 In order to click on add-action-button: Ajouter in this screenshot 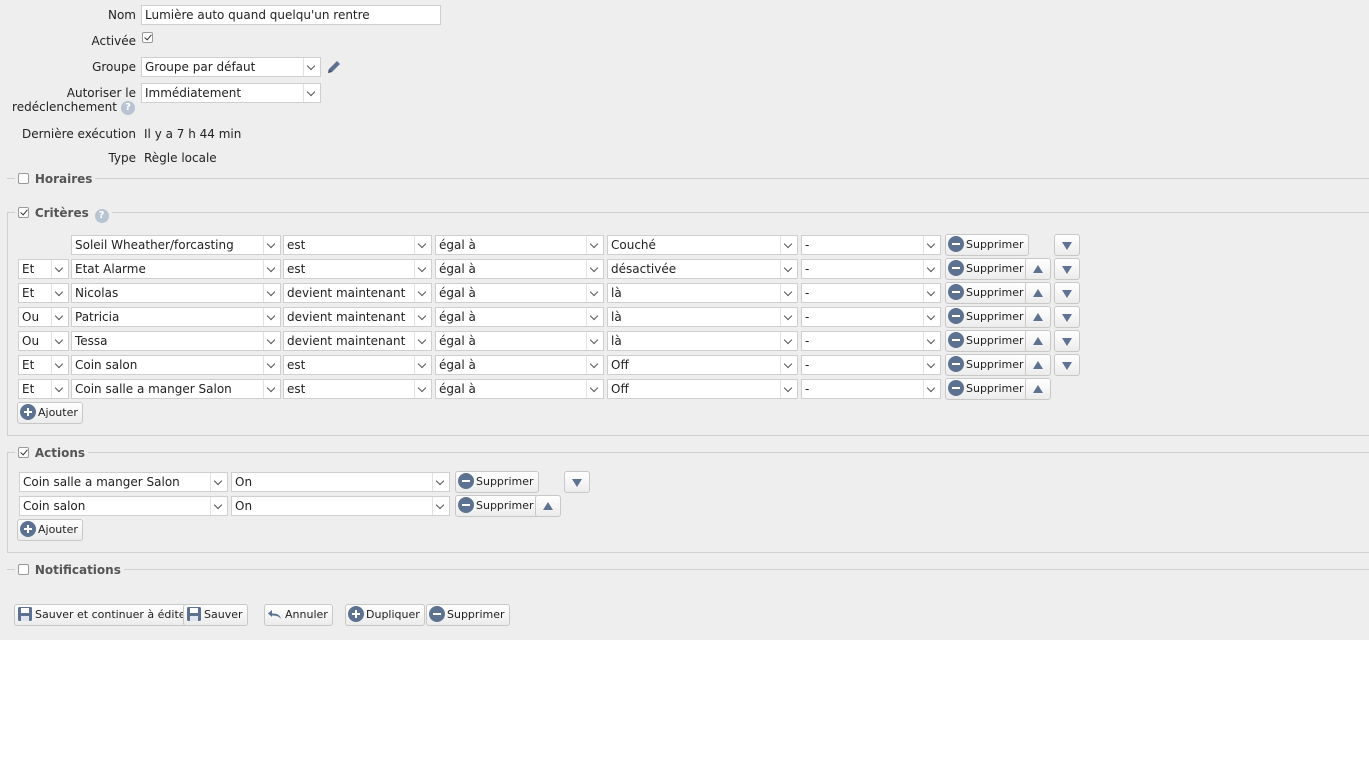, I will do `click(50, 530)`.